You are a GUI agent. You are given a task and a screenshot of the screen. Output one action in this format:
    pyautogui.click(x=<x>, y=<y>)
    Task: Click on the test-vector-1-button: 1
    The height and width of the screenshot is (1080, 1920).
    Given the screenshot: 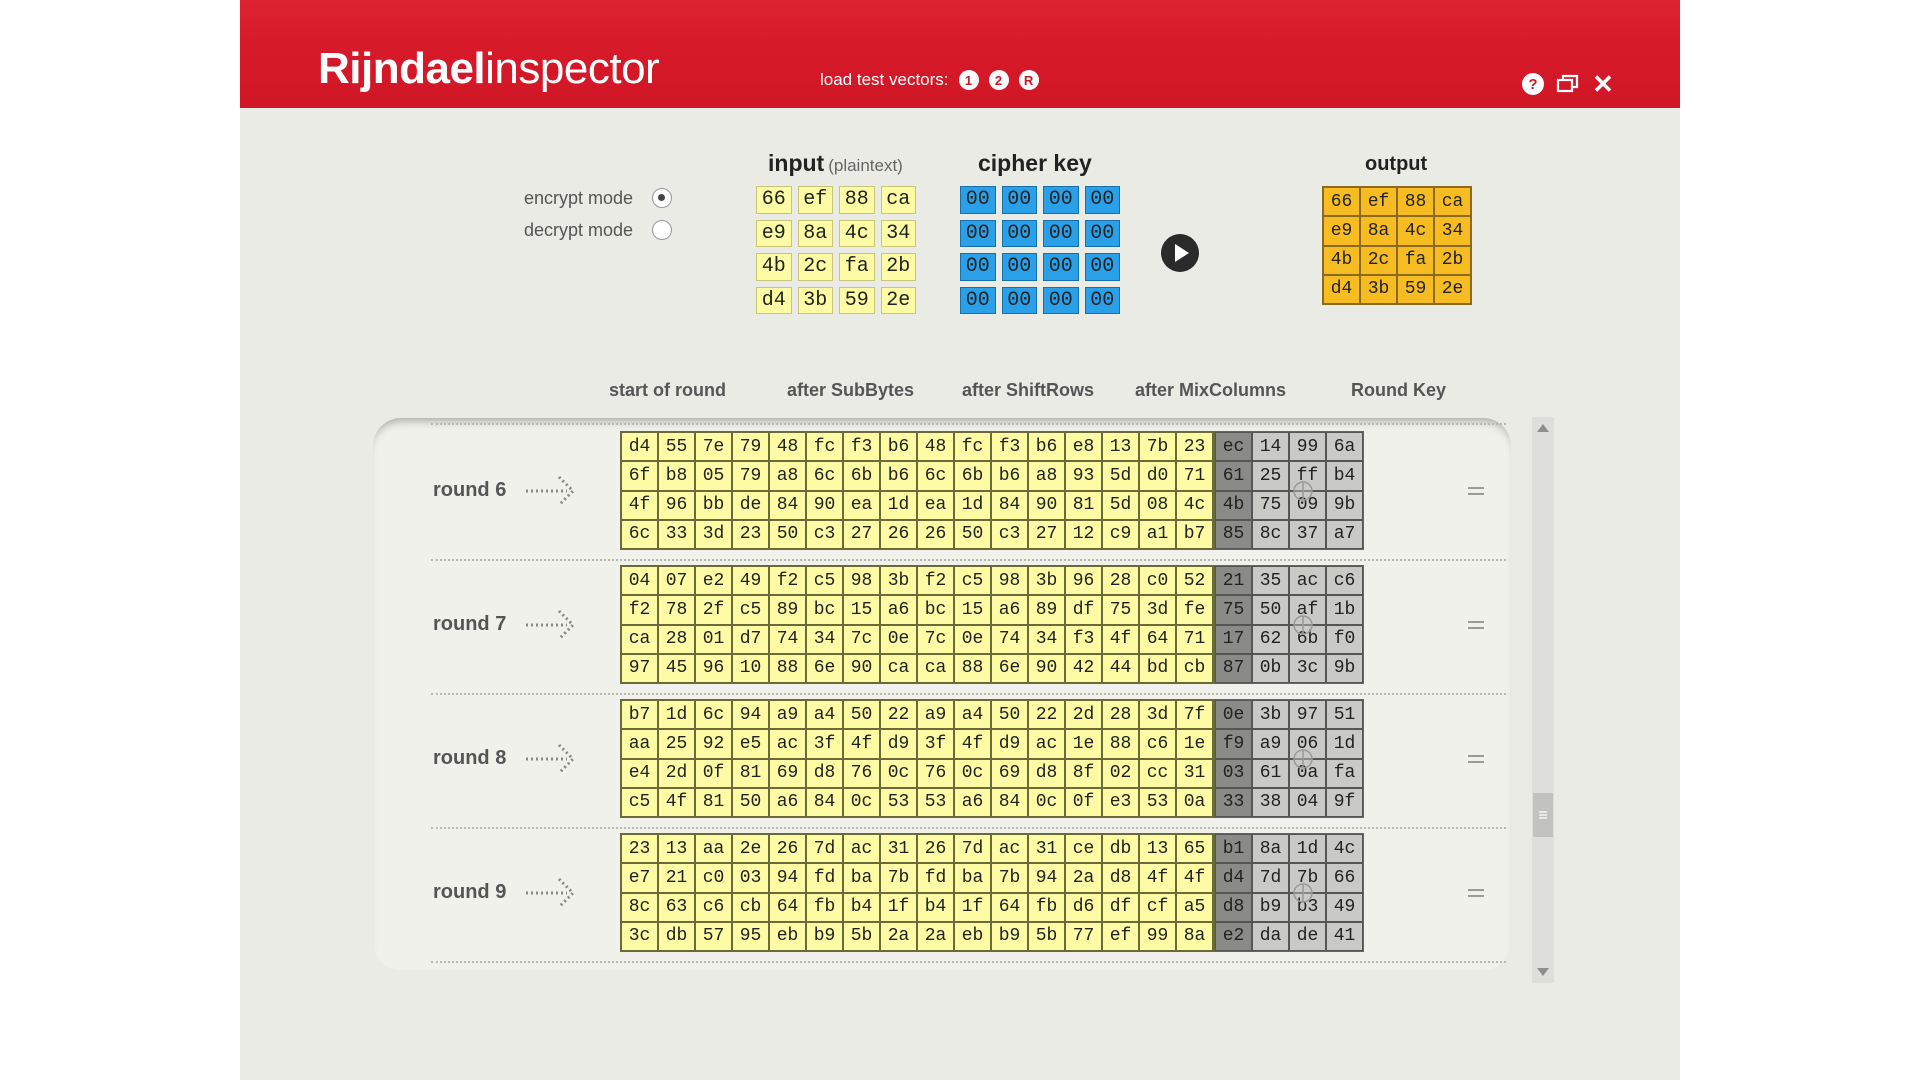 What is the action you would take?
    pyautogui.click(x=968, y=80)
    